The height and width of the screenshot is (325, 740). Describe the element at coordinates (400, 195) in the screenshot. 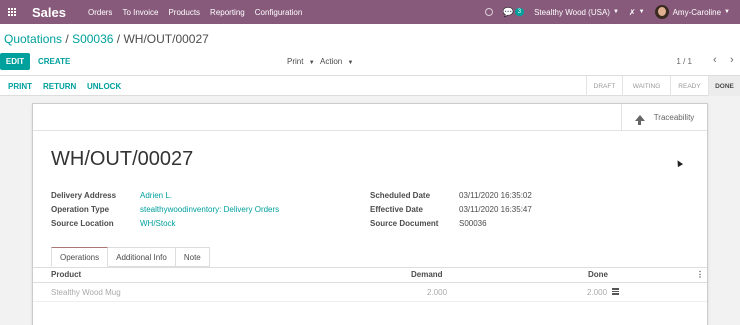

I see `field-label: Scheduled Date` at that location.